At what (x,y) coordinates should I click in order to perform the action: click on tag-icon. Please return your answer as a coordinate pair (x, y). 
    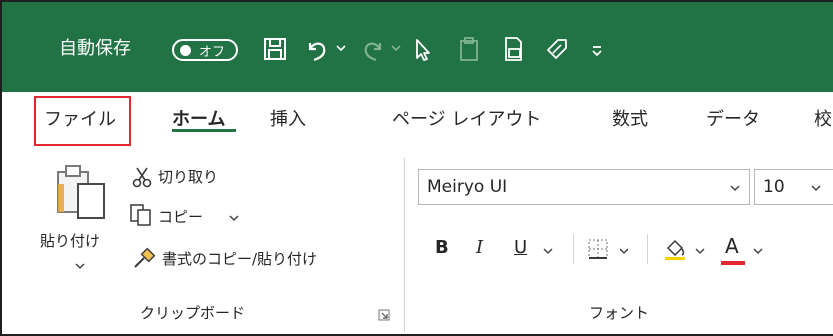
    Looking at the image, I should click on (557, 49).